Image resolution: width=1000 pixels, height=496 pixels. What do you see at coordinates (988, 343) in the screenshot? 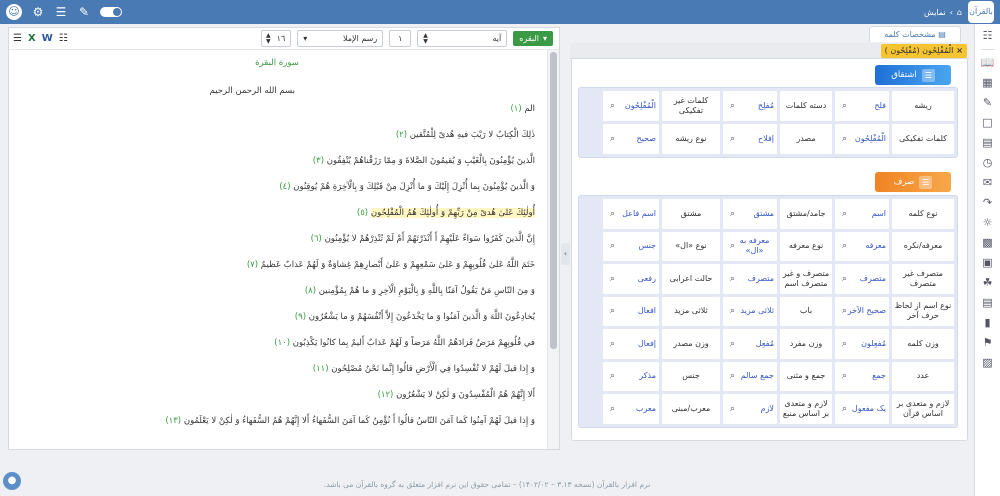
I see `tag-icon: ⚑` at bounding box center [988, 343].